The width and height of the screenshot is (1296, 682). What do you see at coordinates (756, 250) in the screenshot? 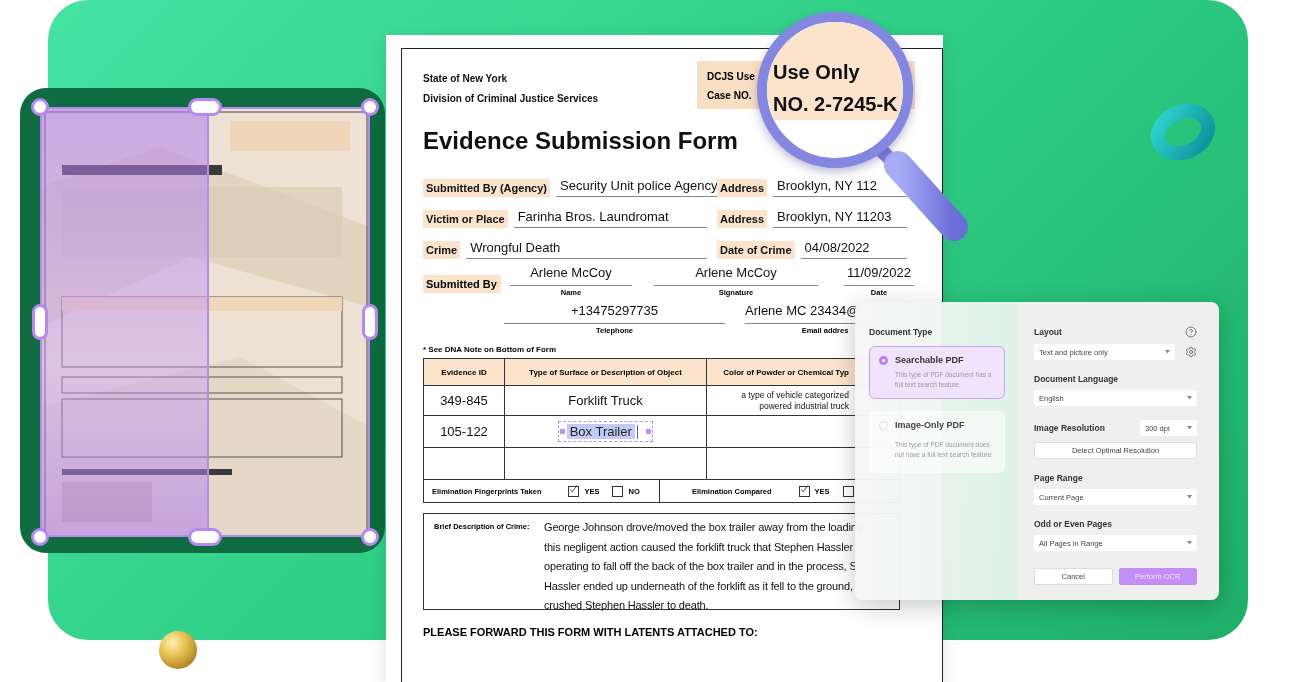
I see `field-label: Date of Crime` at bounding box center [756, 250].